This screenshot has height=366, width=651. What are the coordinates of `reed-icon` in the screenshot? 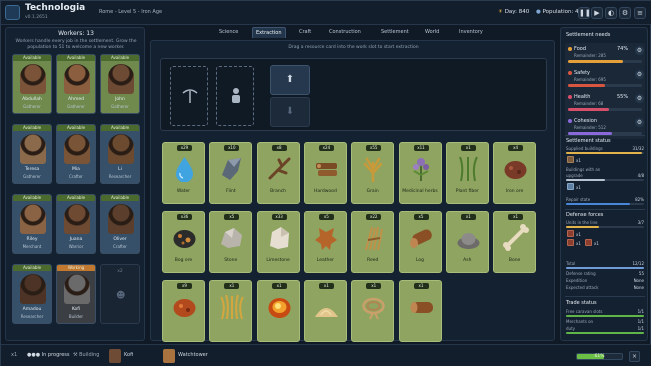 It's located at (373, 237).